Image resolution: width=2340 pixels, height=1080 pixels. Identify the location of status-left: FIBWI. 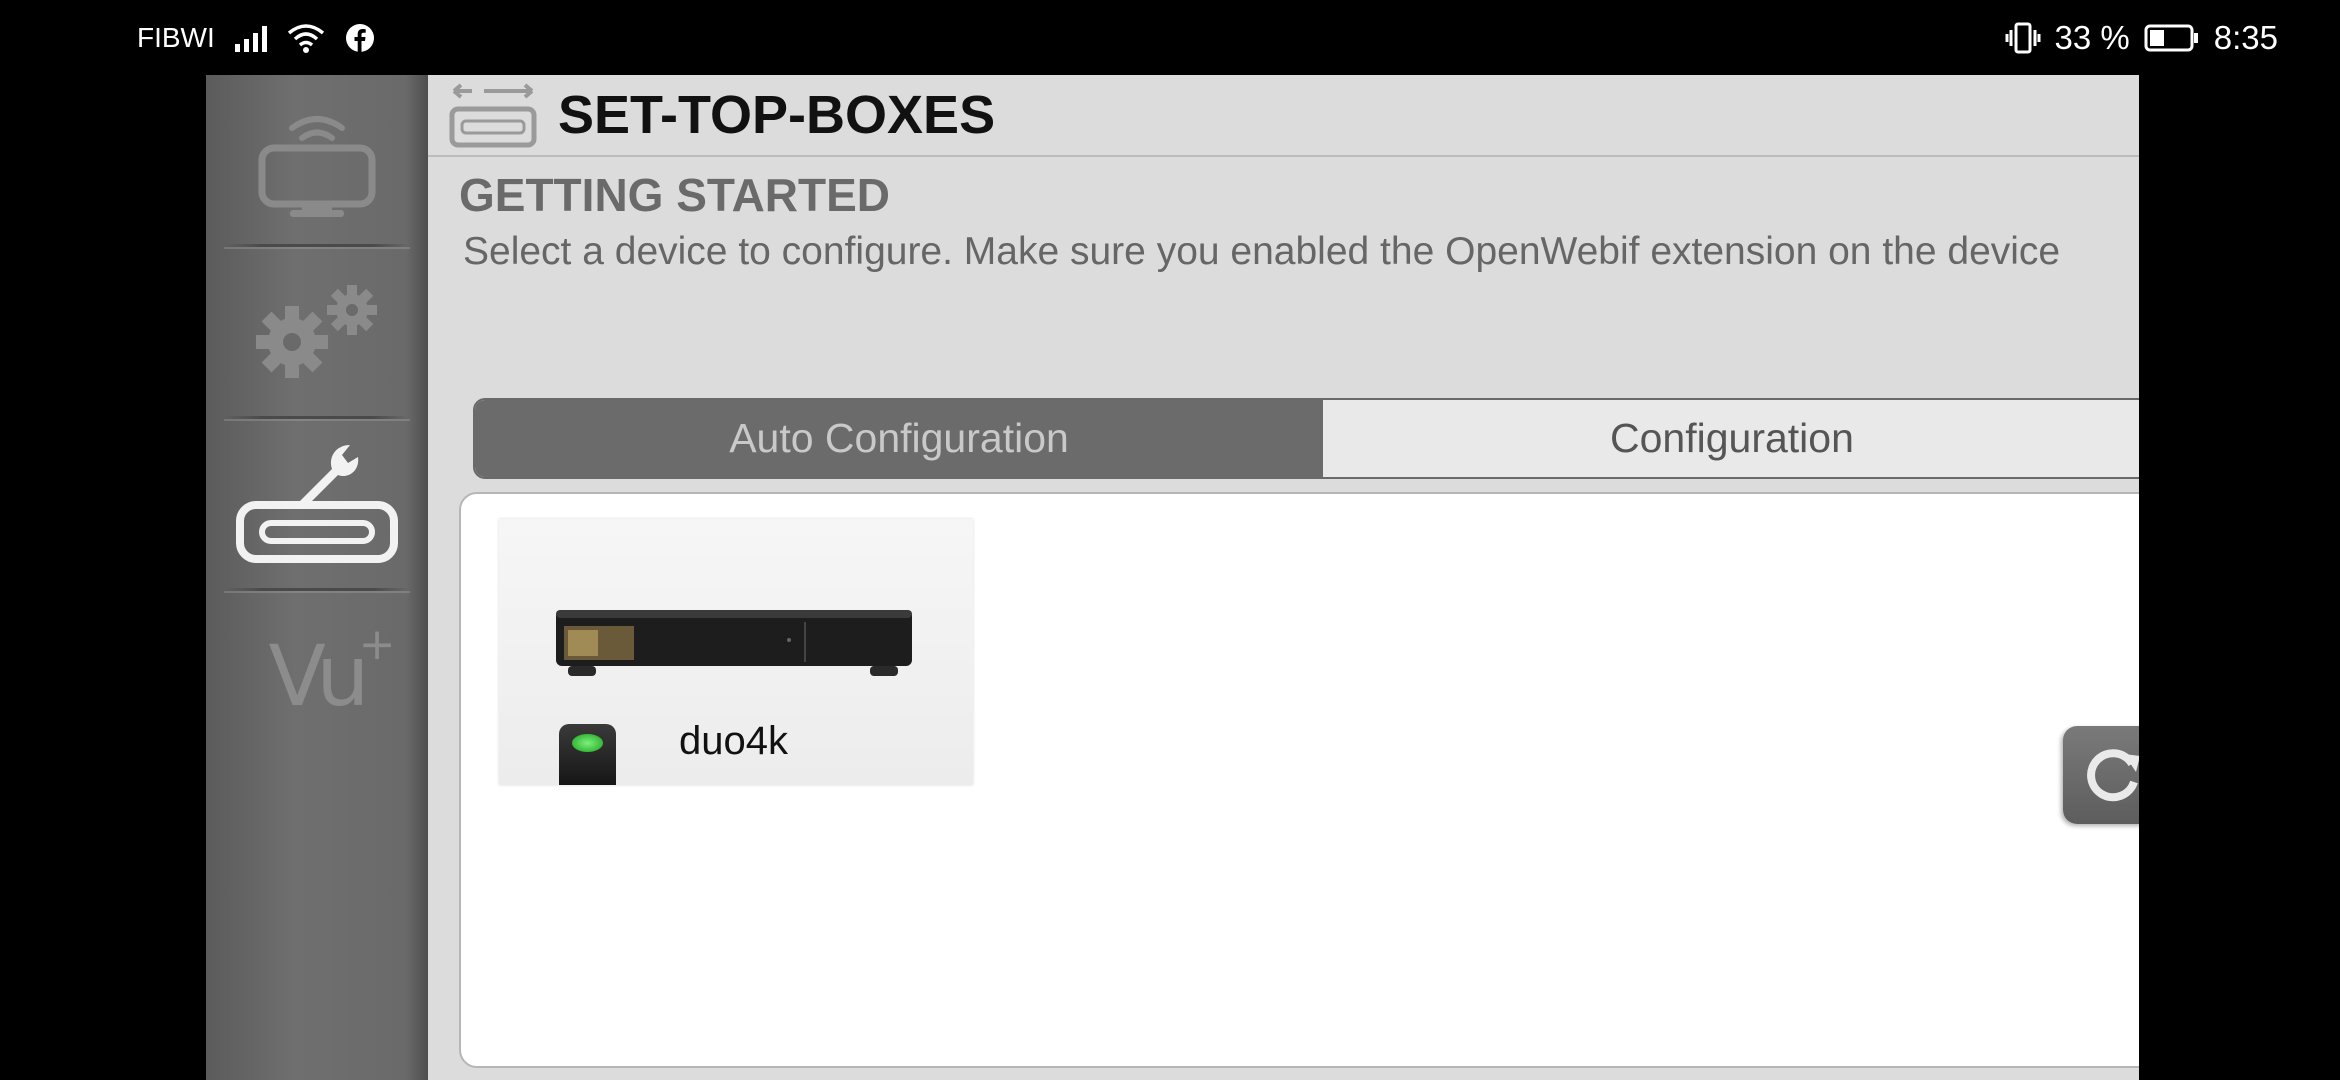
(256, 37).